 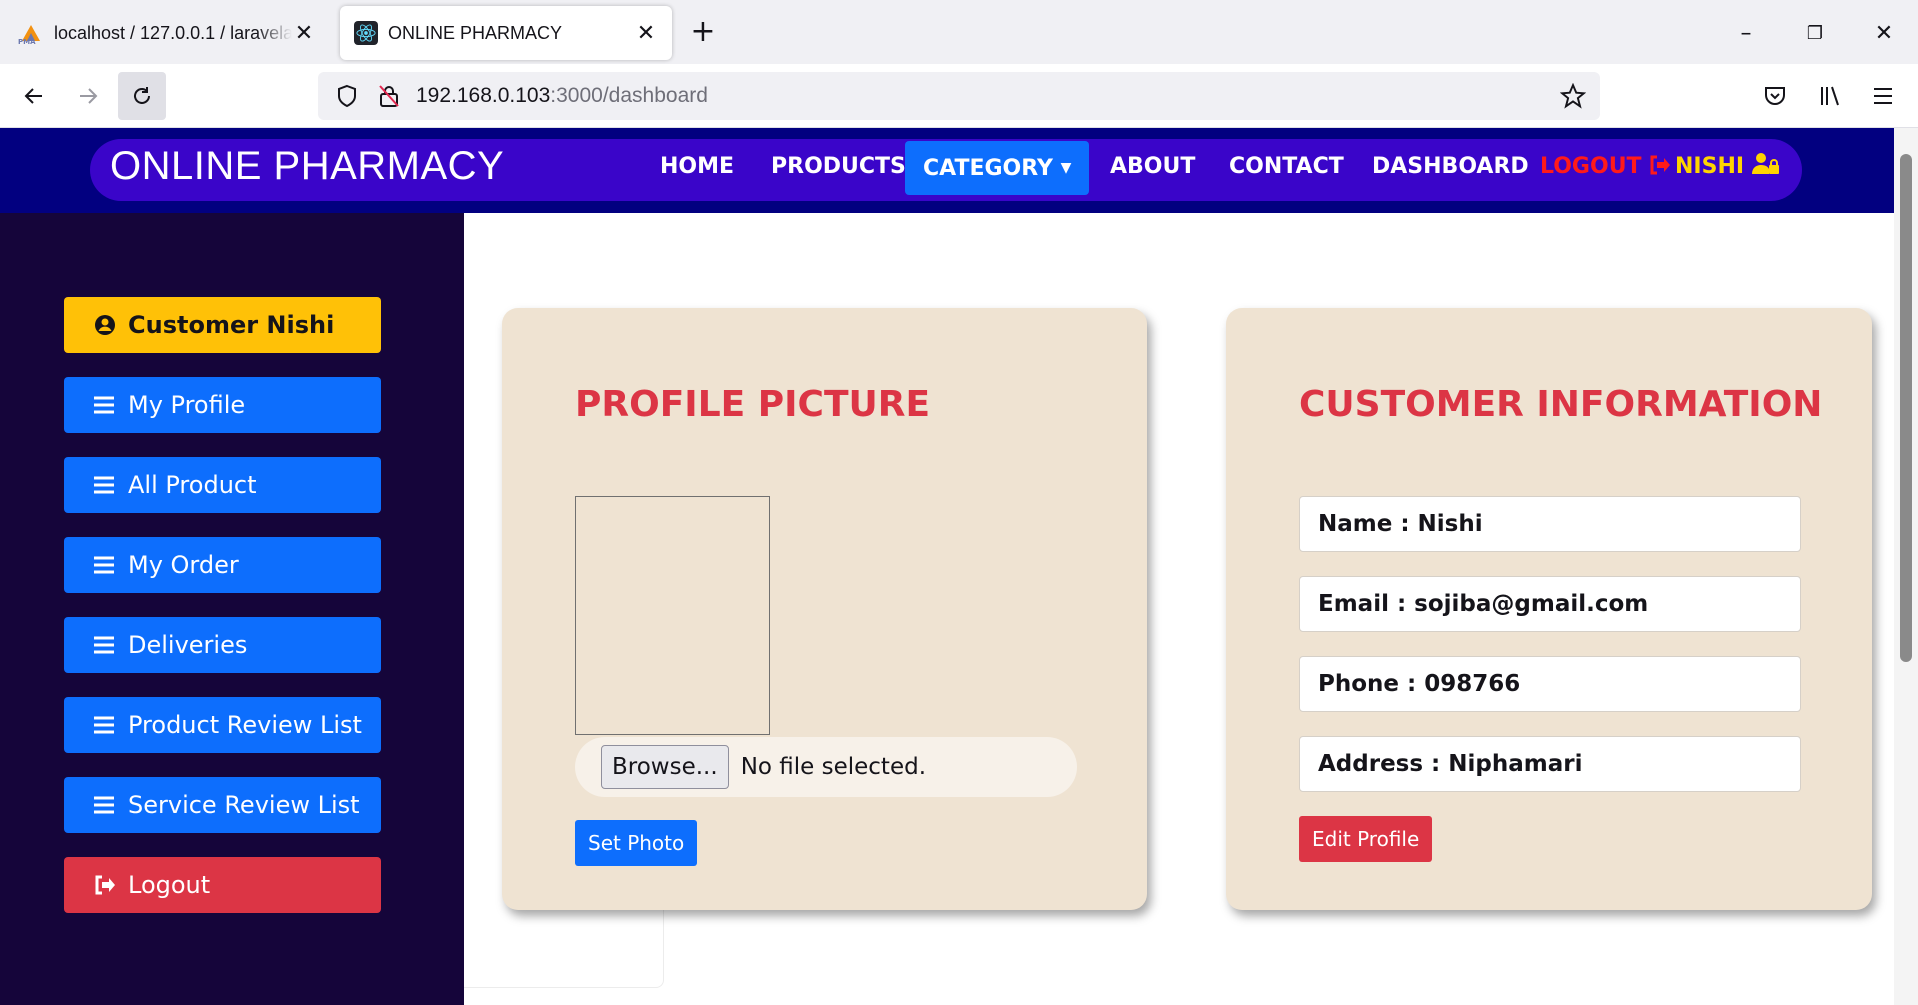 I want to click on react-icon, so click(x=366, y=33).